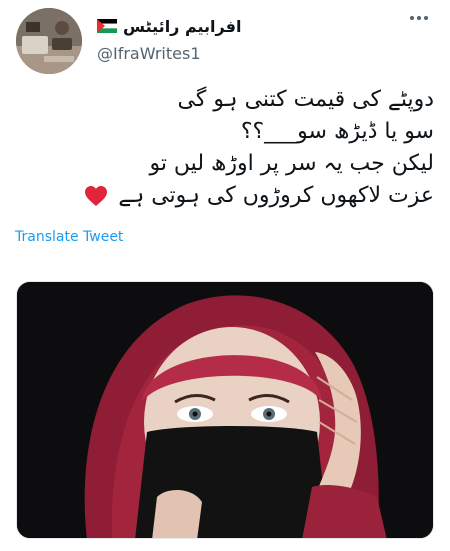 This screenshot has height=551, width=450. I want to click on author-avatar, so click(49, 41).